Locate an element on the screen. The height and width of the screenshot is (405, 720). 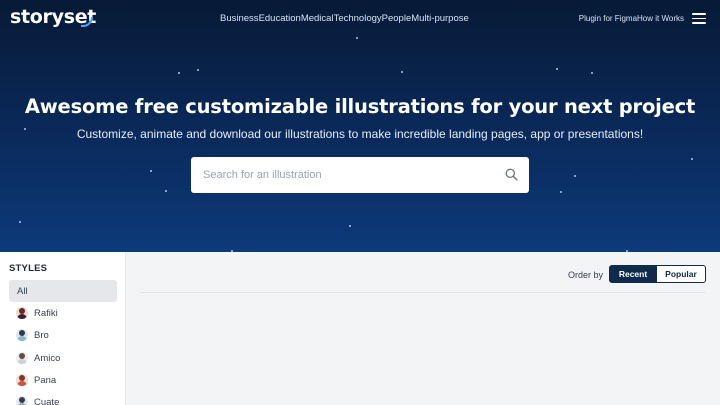
styles-sidebar: STYLES All Rafiki Bro Amico Pana Cuate is located at coordinates (63, 328).